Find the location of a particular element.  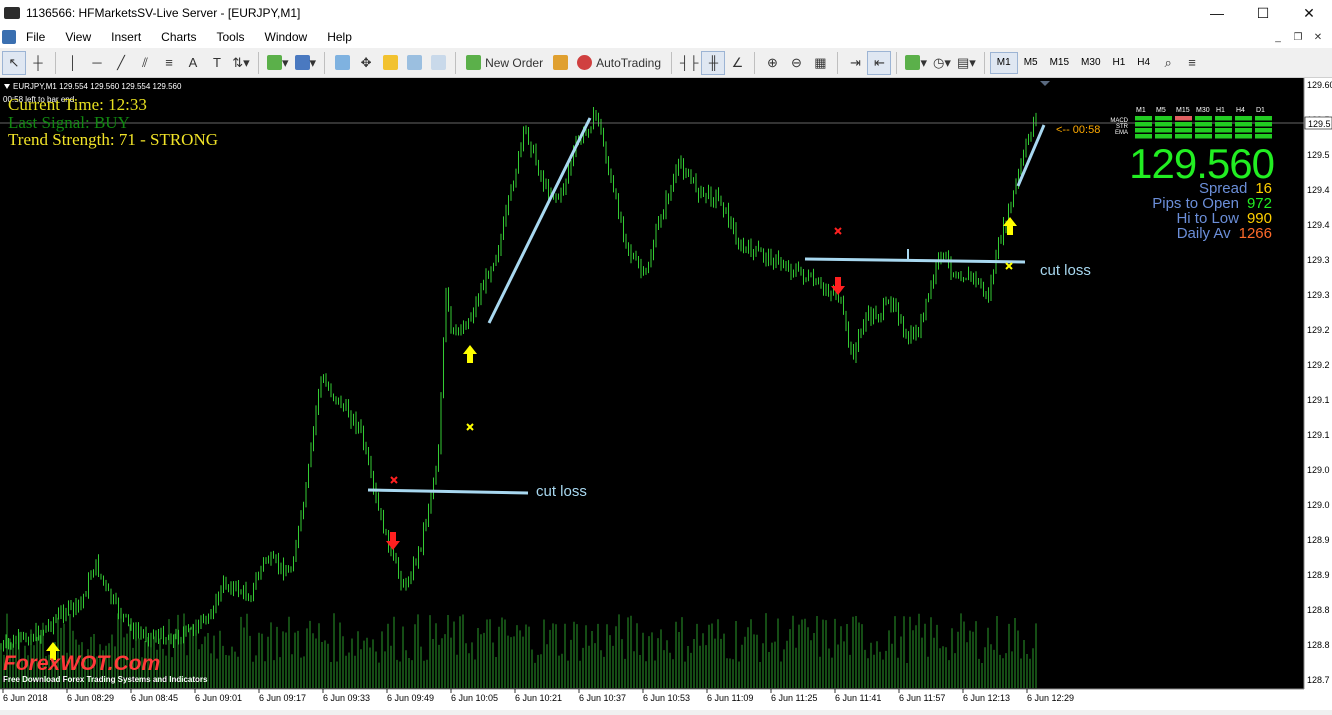

time-tick: 6 Jun 11:41 is located at coordinates (858, 698).